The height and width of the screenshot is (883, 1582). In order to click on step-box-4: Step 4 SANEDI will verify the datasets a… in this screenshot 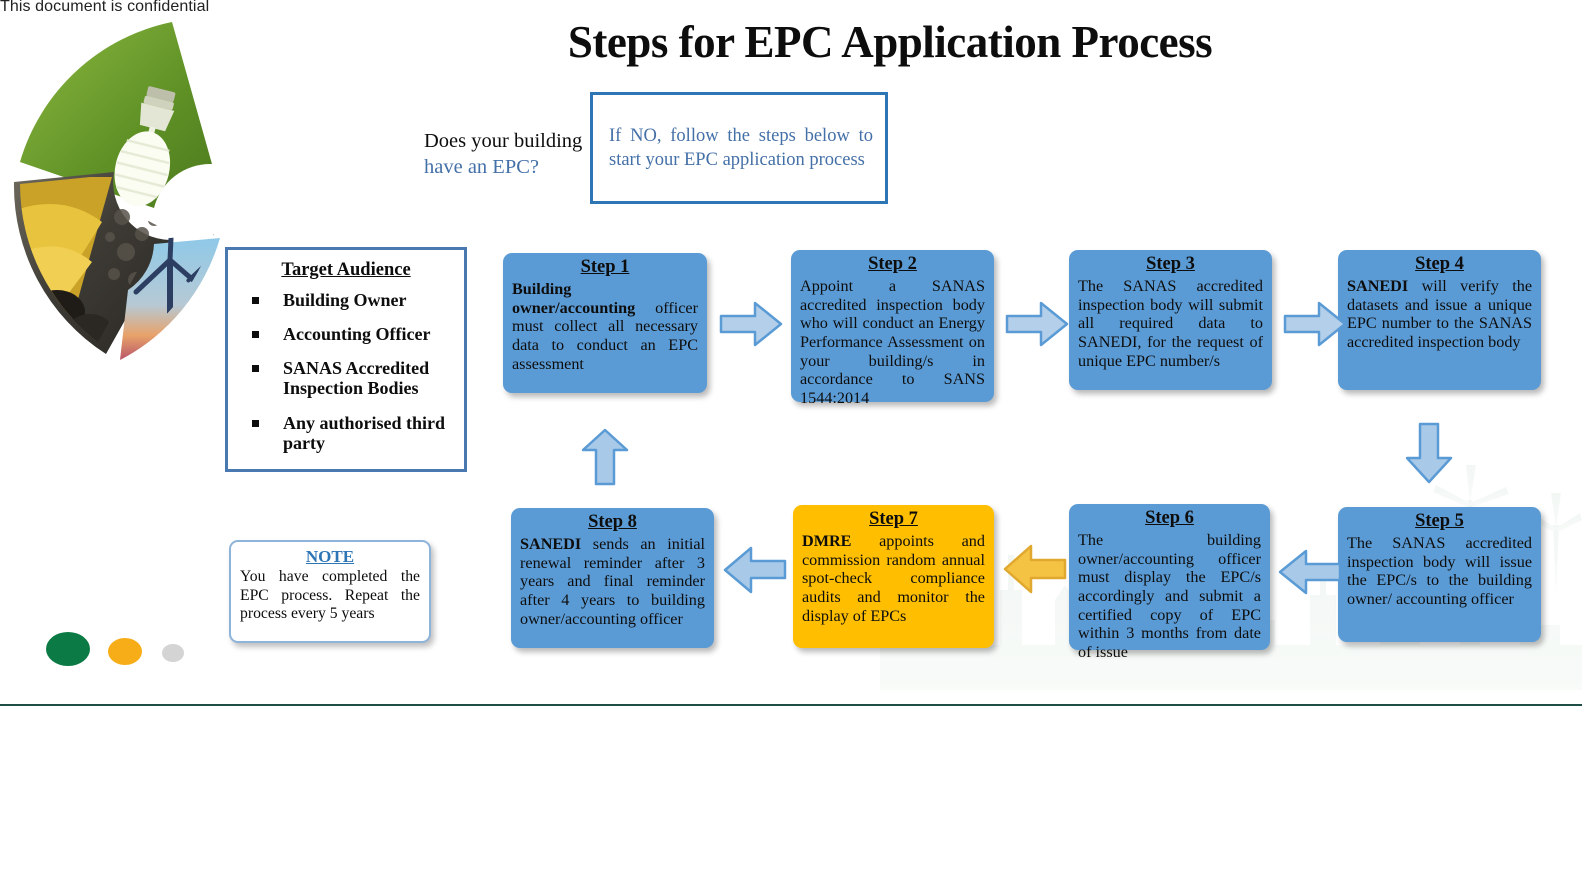, I will do `click(1439, 320)`.